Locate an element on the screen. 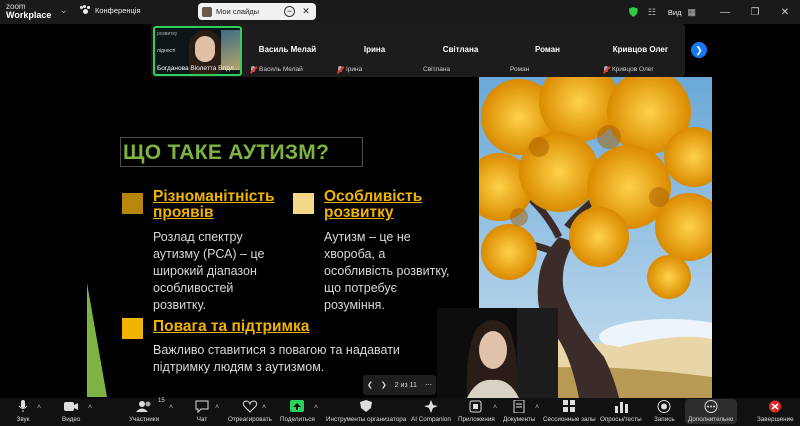 The width and height of the screenshot is (800, 426). polls-icon is located at coordinates (621, 406).